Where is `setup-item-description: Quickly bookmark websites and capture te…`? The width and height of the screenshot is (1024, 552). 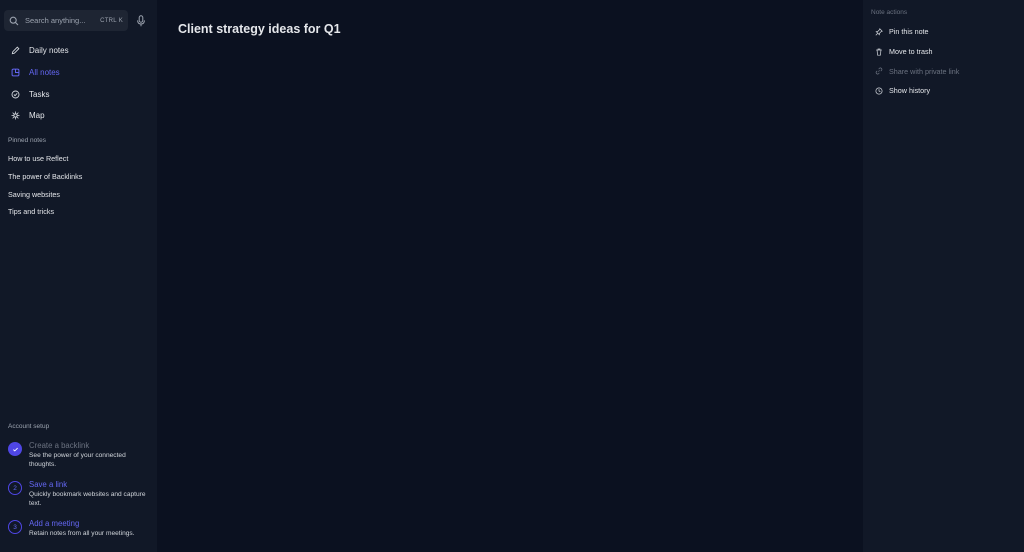
setup-item-description: Quickly bookmark websites and capture te… is located at coordinates (87, 499).